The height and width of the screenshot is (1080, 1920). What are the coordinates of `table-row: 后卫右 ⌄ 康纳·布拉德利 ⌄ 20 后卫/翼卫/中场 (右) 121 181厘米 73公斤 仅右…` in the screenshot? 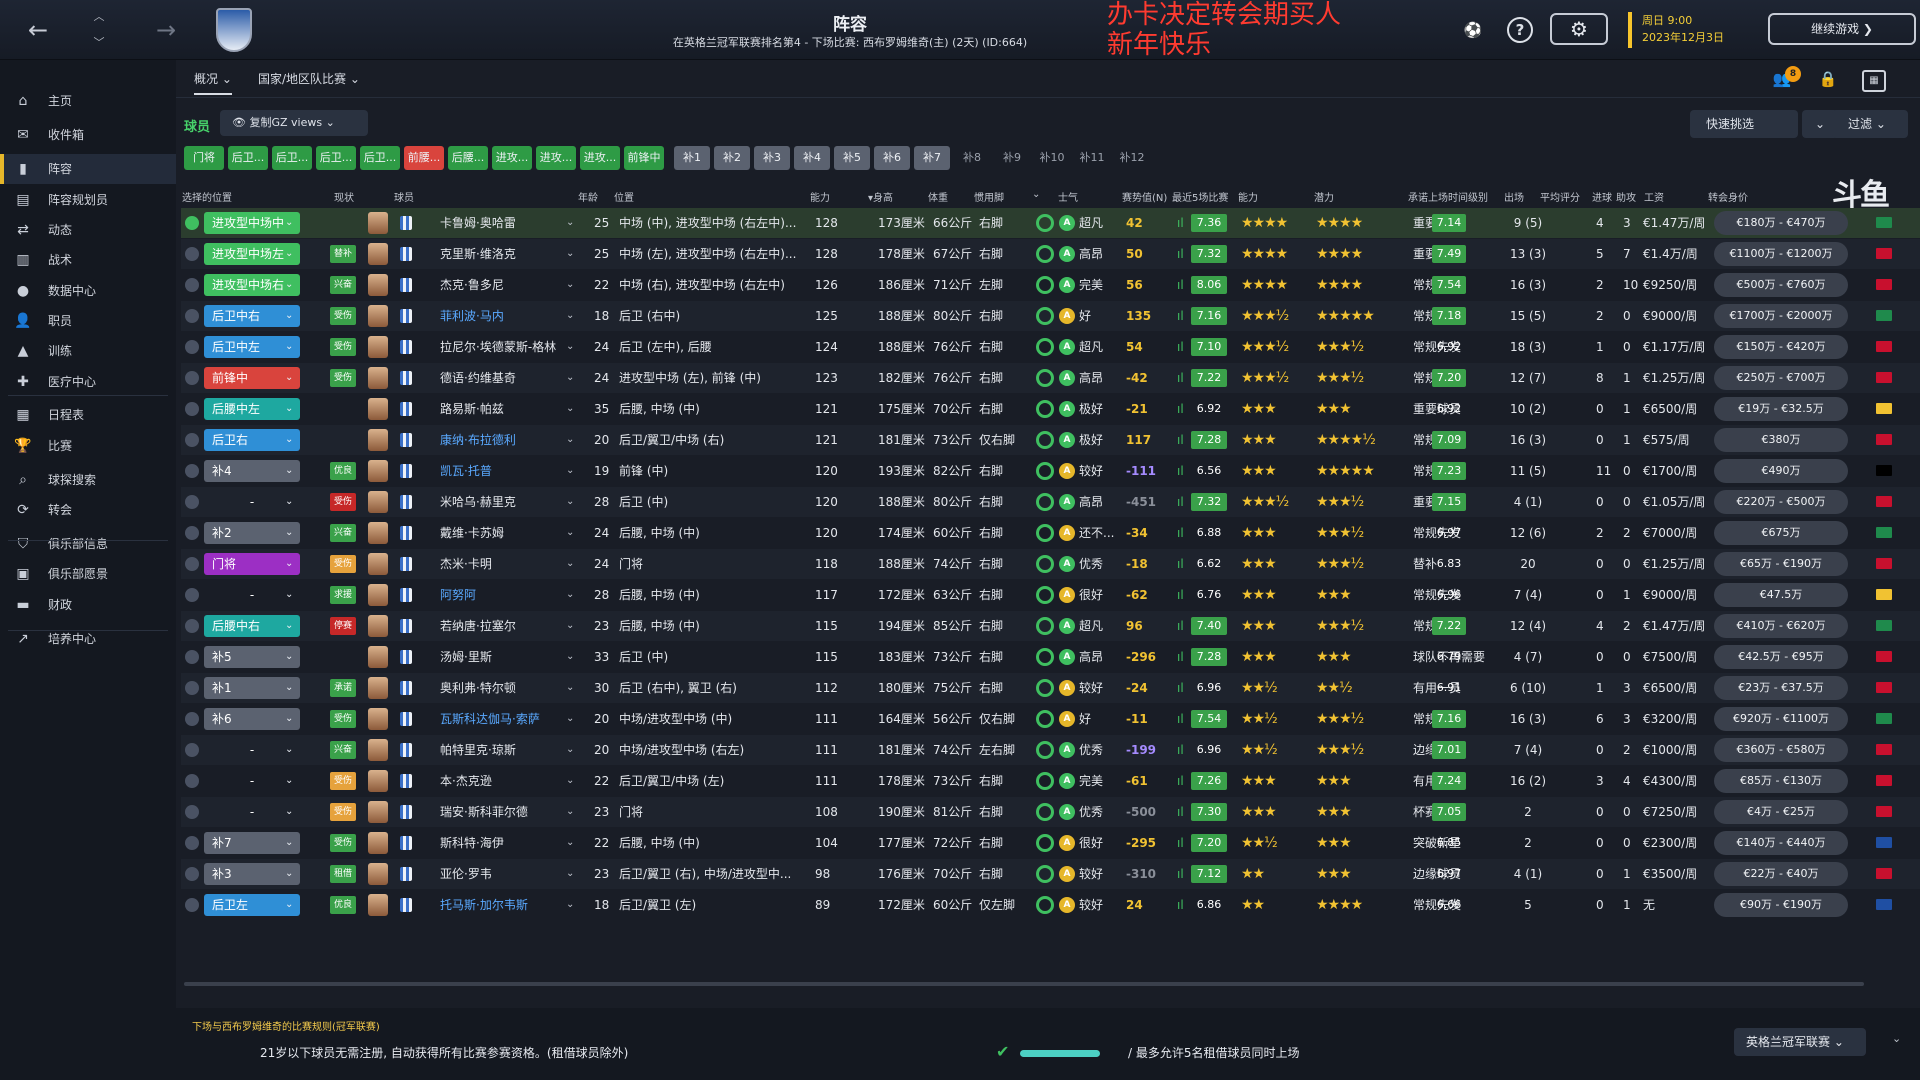 It's located at (1050, 440).